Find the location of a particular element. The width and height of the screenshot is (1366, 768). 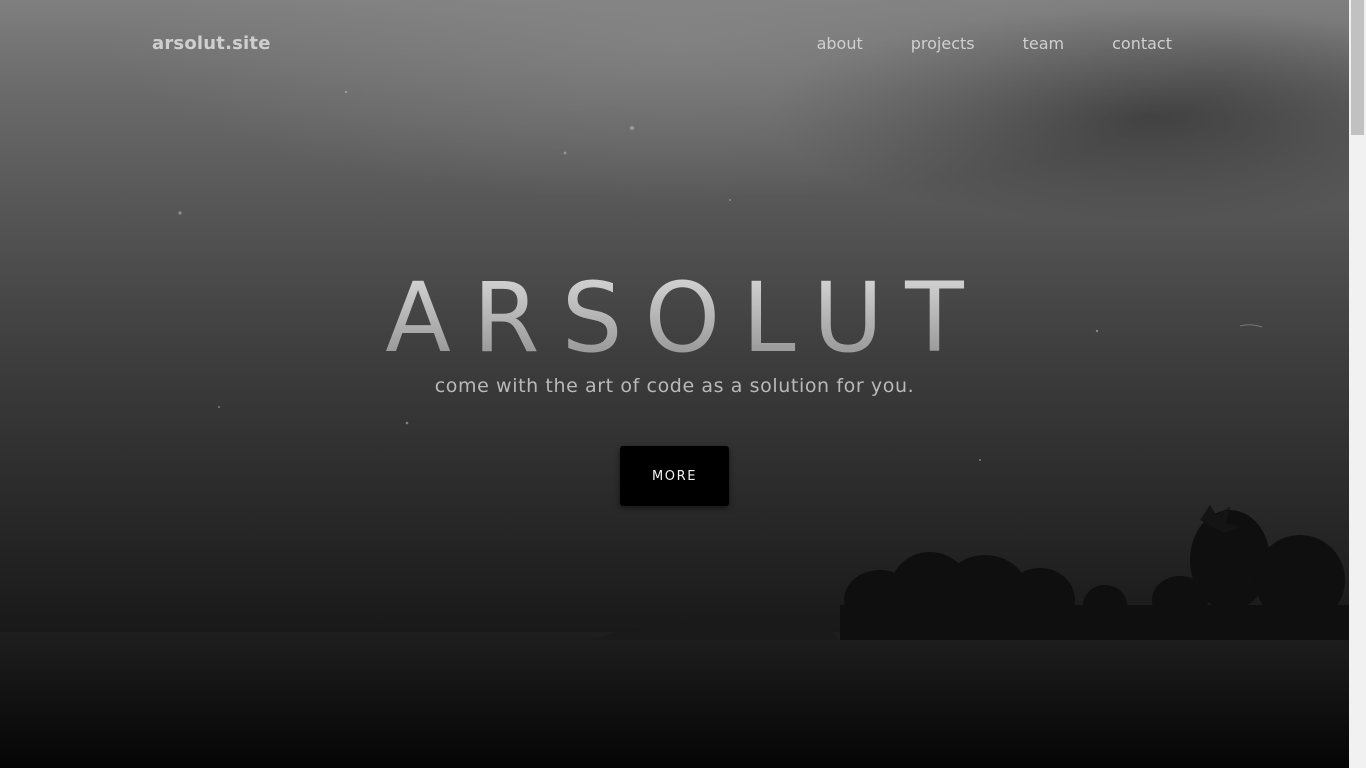

nav-link-projects: projects is located at coordinates (943, 43).